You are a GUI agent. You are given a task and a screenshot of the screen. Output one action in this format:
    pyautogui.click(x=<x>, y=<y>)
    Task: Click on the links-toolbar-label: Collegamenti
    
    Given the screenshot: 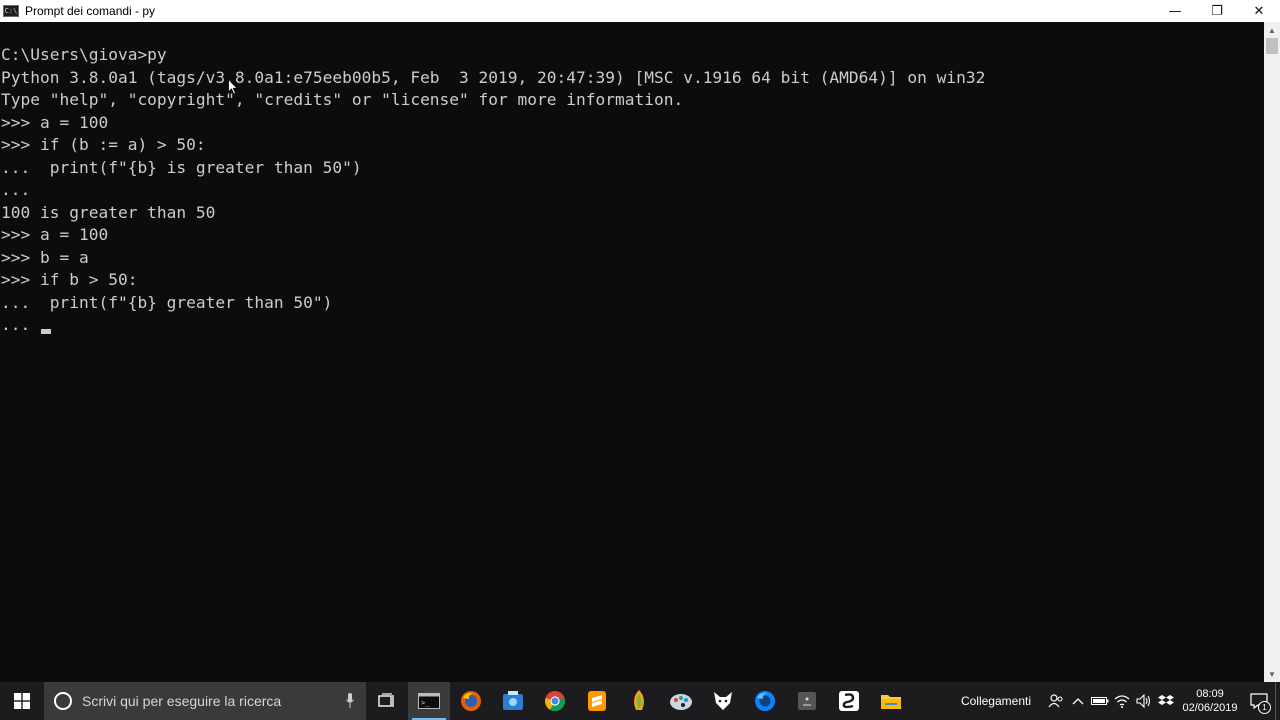 What is the action you would take?
    pyautogui.click(x=996, y=701)
    